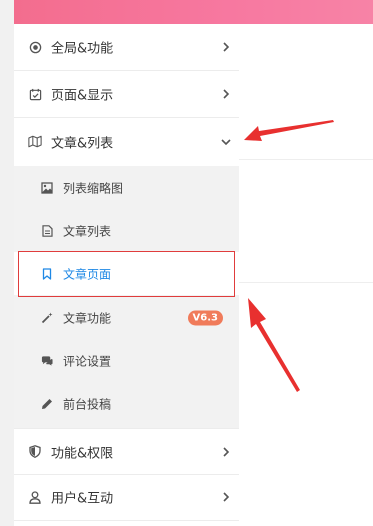 The height and width of the screenshot is (526, 373). Describe the element at coordinates (47, 361) in the screenshot. I see `comments-icon` at that location.